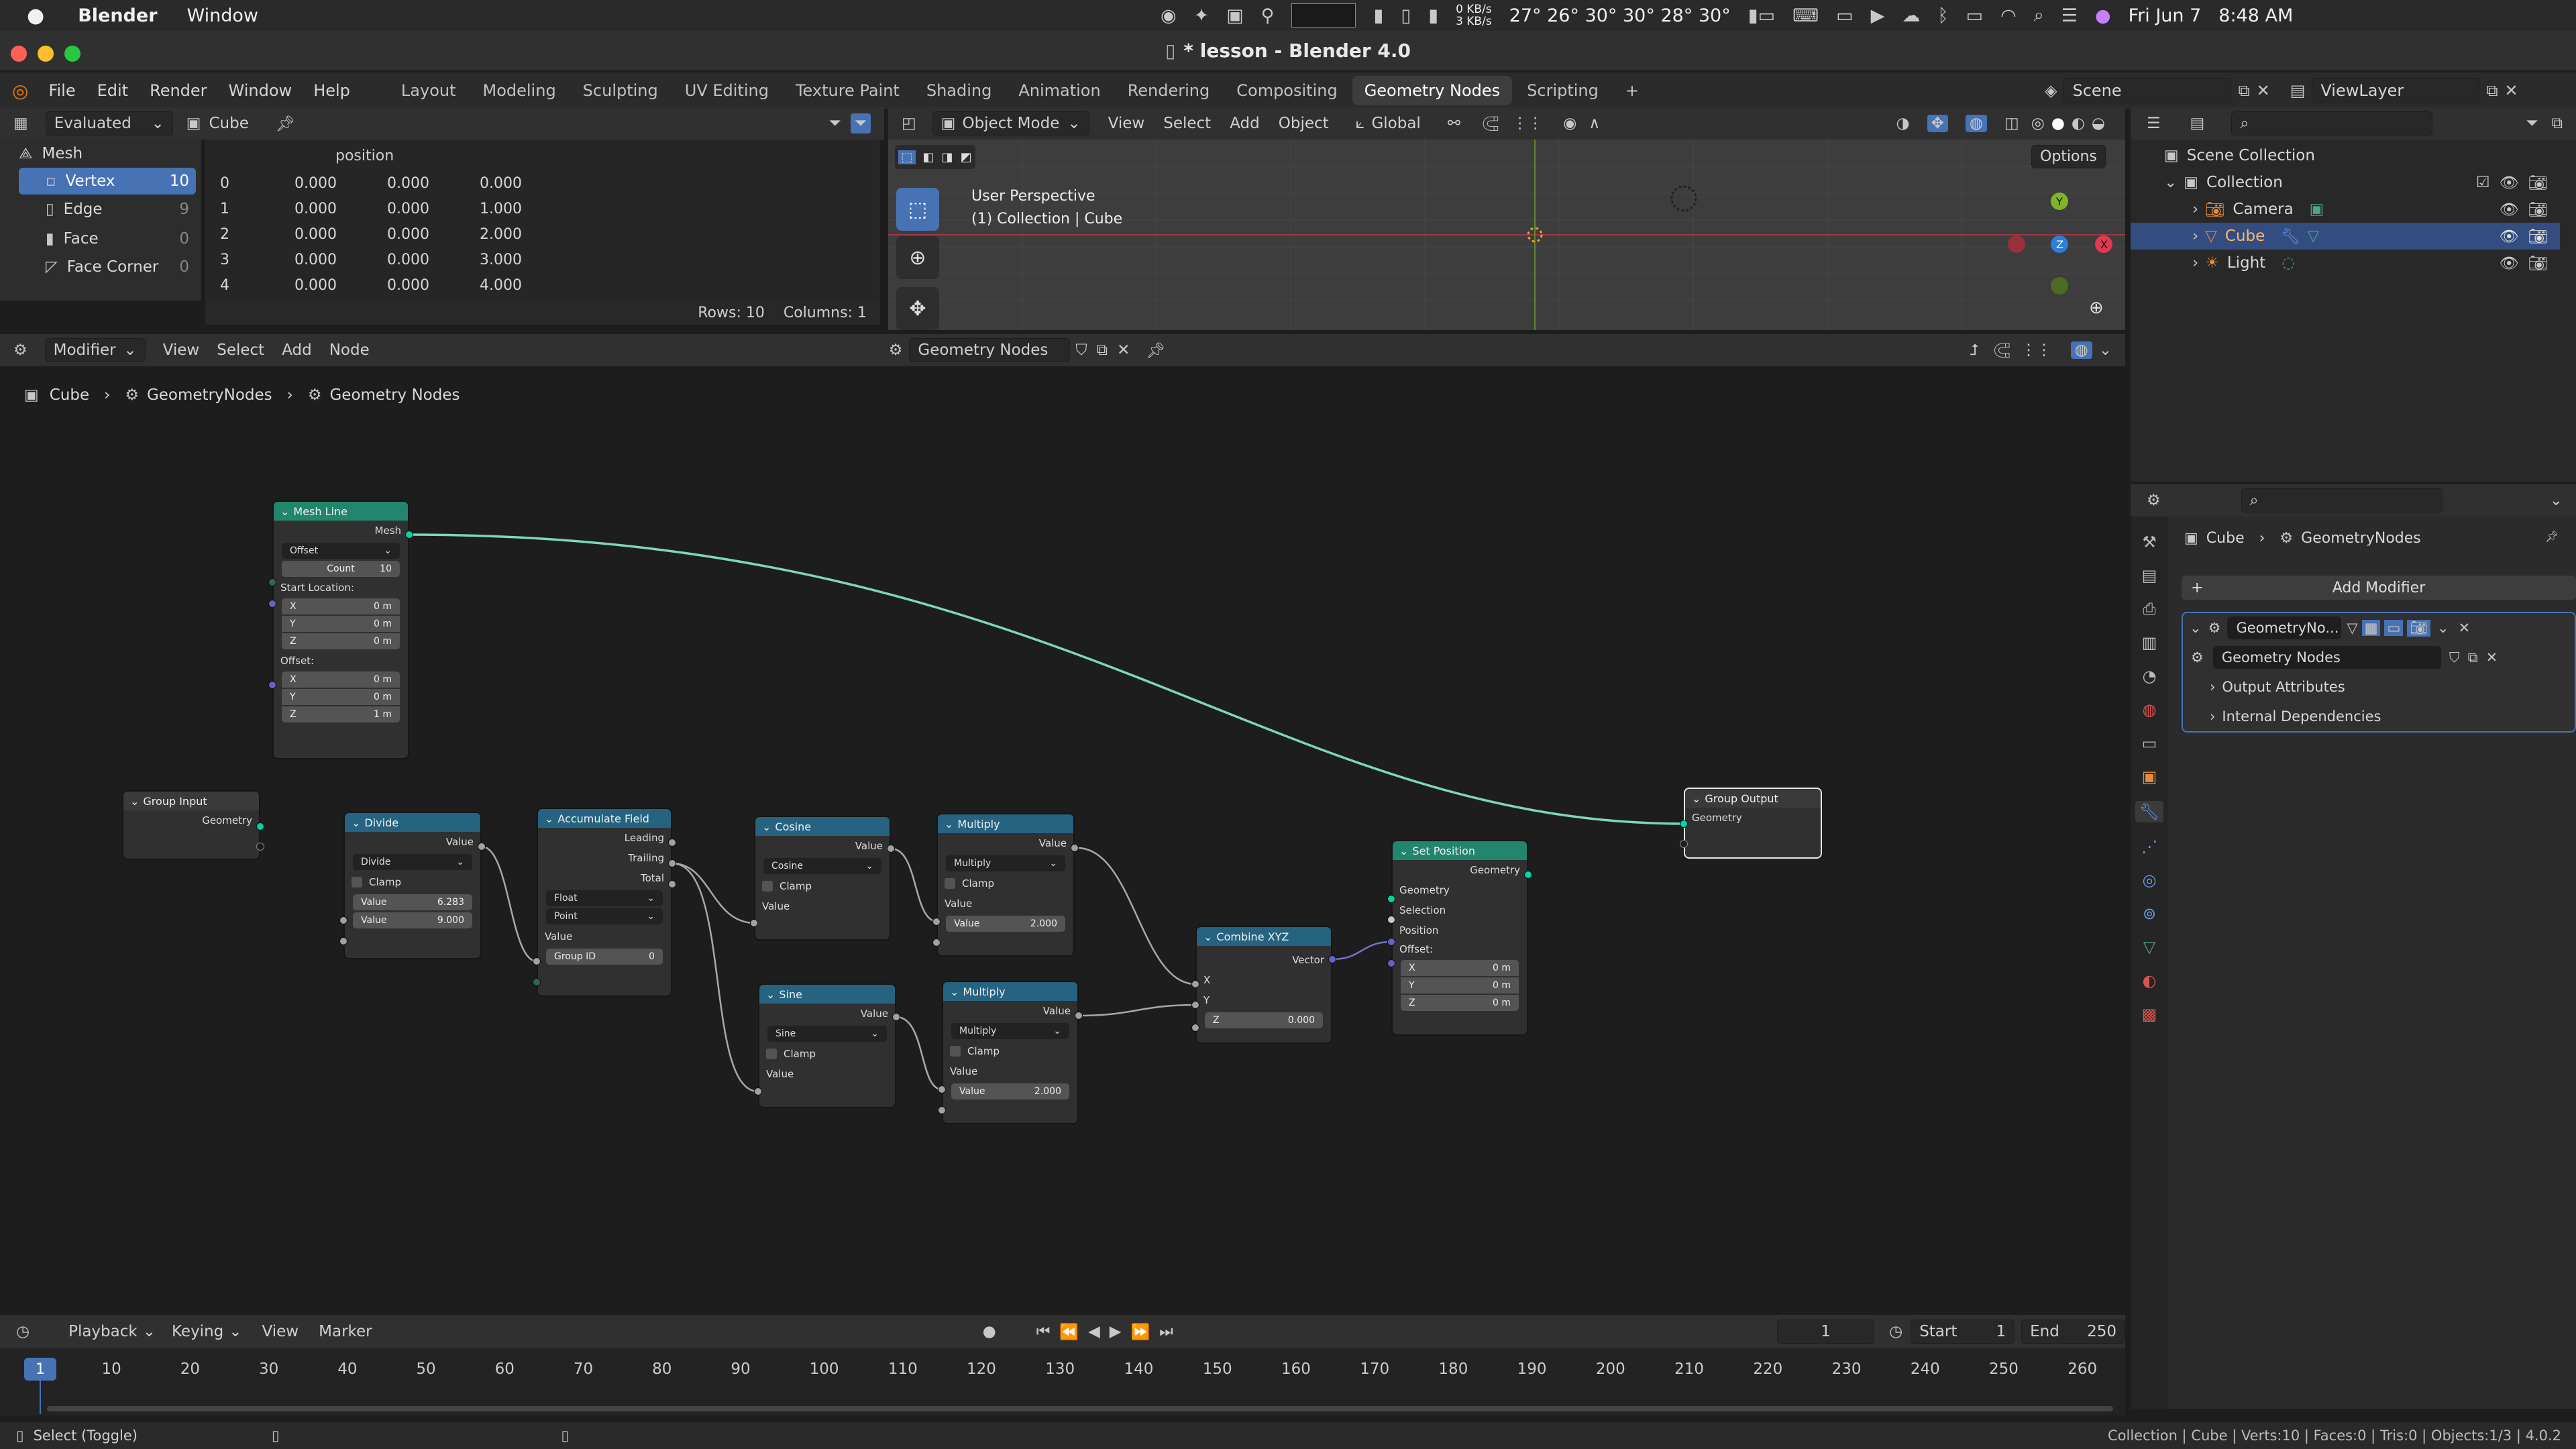 This screenshot has width=2576, height=1449. What do you see at coordinates (1062, 1381) in the screenshot?
I see `timeline-area` at bounding box center [1062, 1381].